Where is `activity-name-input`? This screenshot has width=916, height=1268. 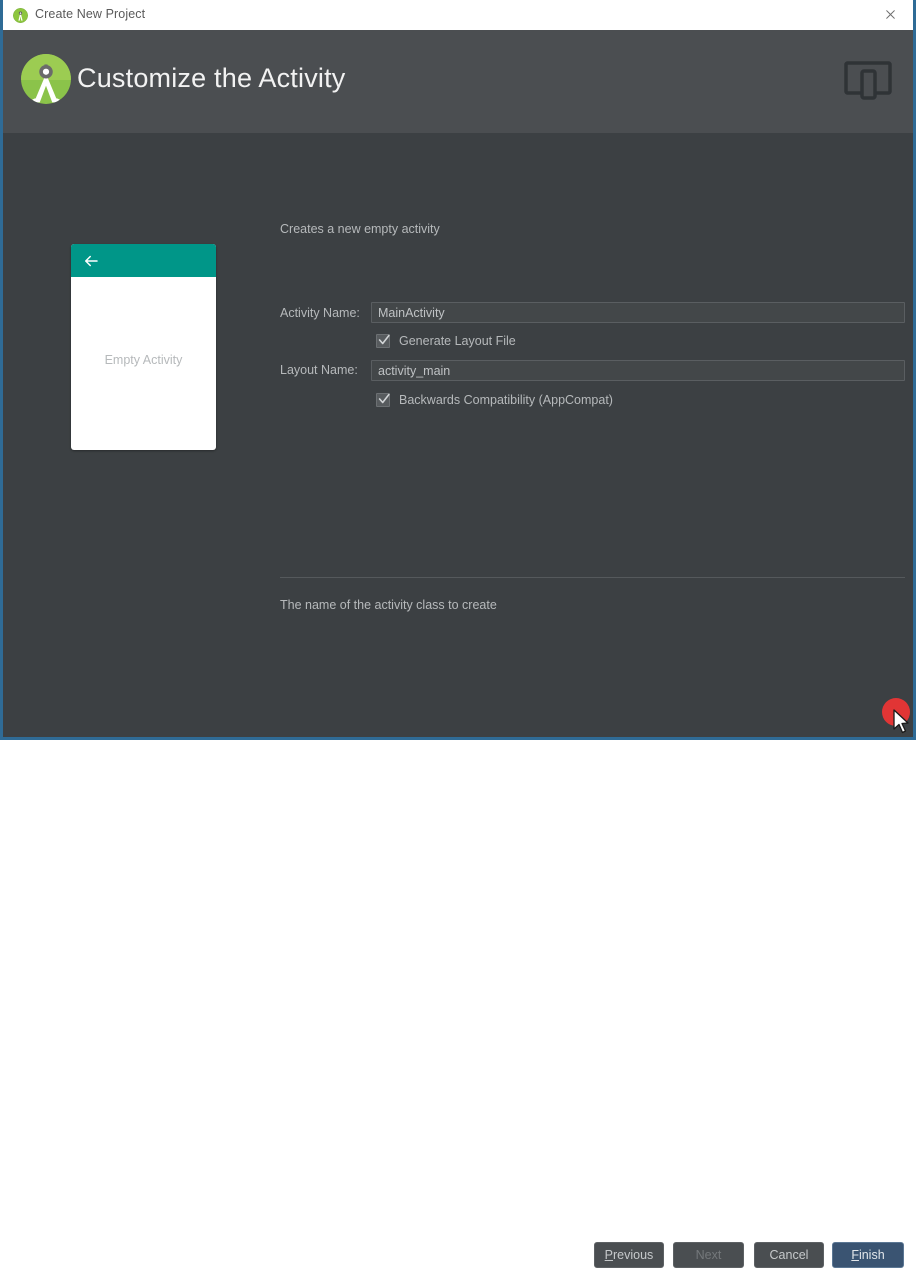
activity-name-input is located at coordinates (638, 312).